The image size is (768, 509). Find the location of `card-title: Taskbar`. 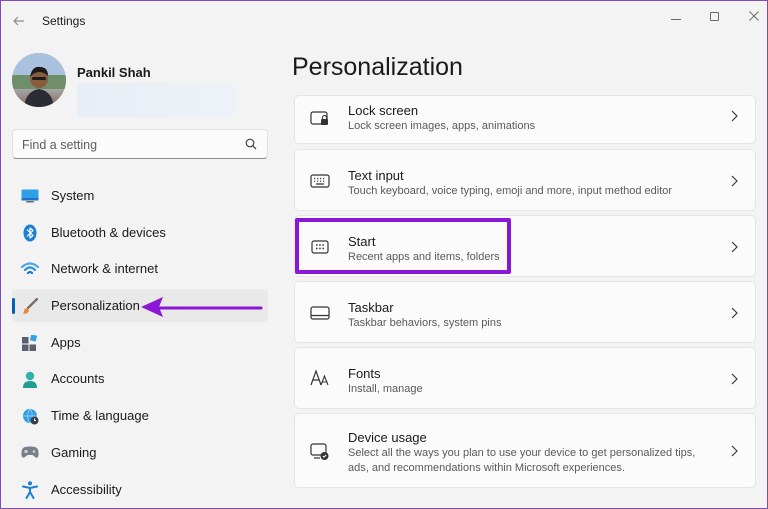

card-title: Taskbar is located at coordinates (371, 307).